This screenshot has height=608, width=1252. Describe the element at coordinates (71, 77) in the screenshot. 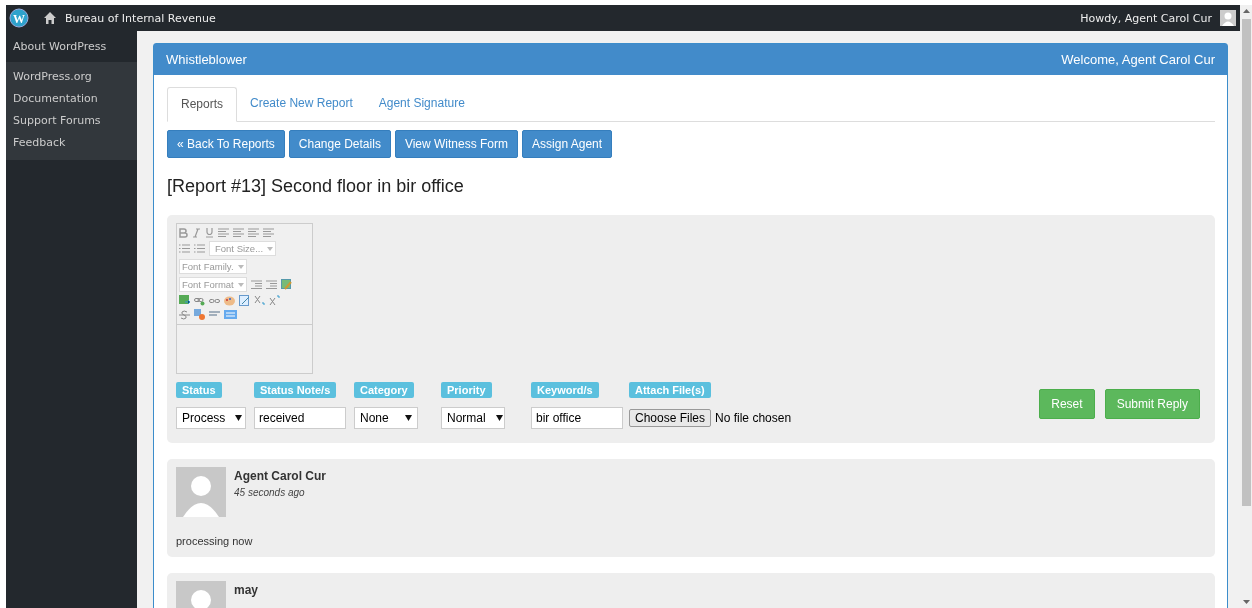

I see `sidebar-item: WordPress.org` at that location.